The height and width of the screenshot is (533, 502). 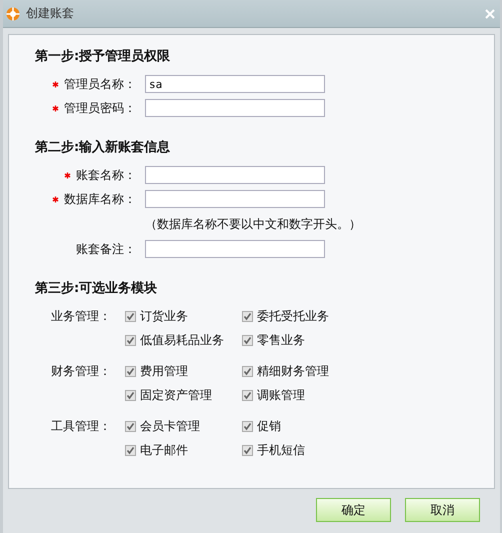 I want to click on section-heading: 第三步:可选业务模块, so click(x=96, y=288).